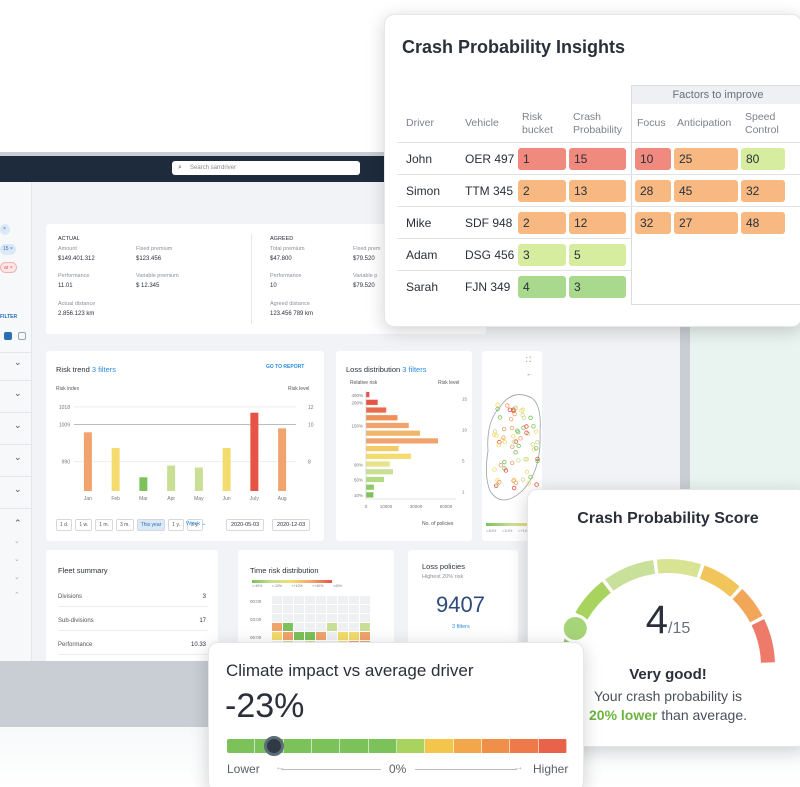  I want to click on fleet-row-value: 3, so click(204, 597).